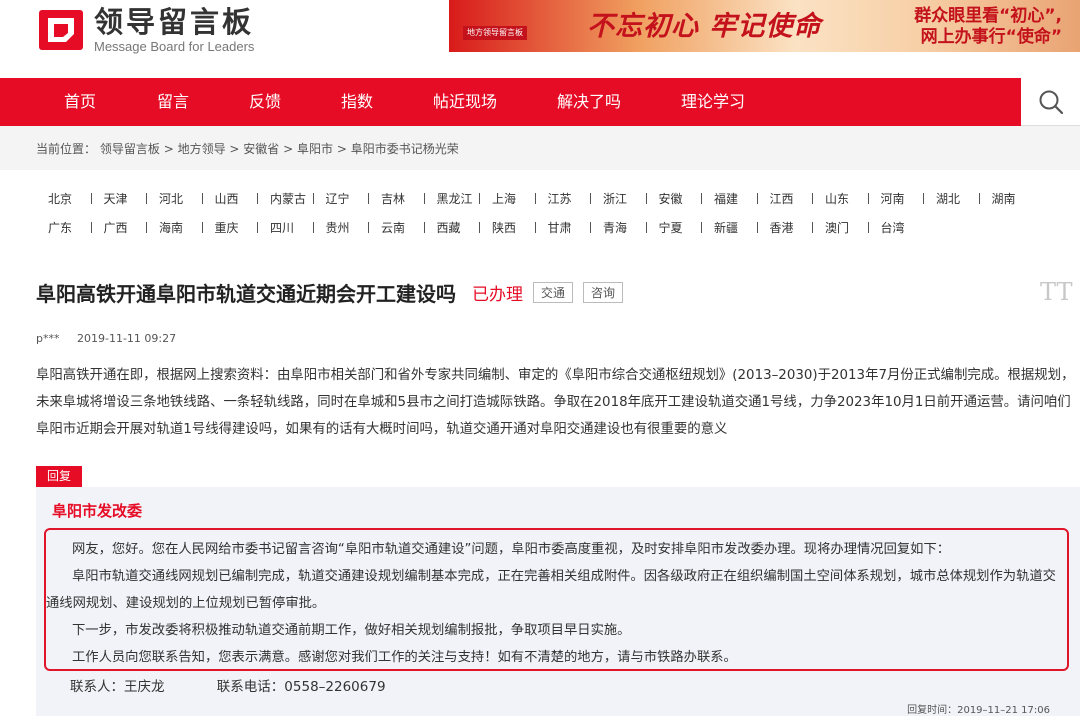 The height and width of the screenshot is (716, 1080). I want to click on region-link: 内蒙古, so click(286, 198).